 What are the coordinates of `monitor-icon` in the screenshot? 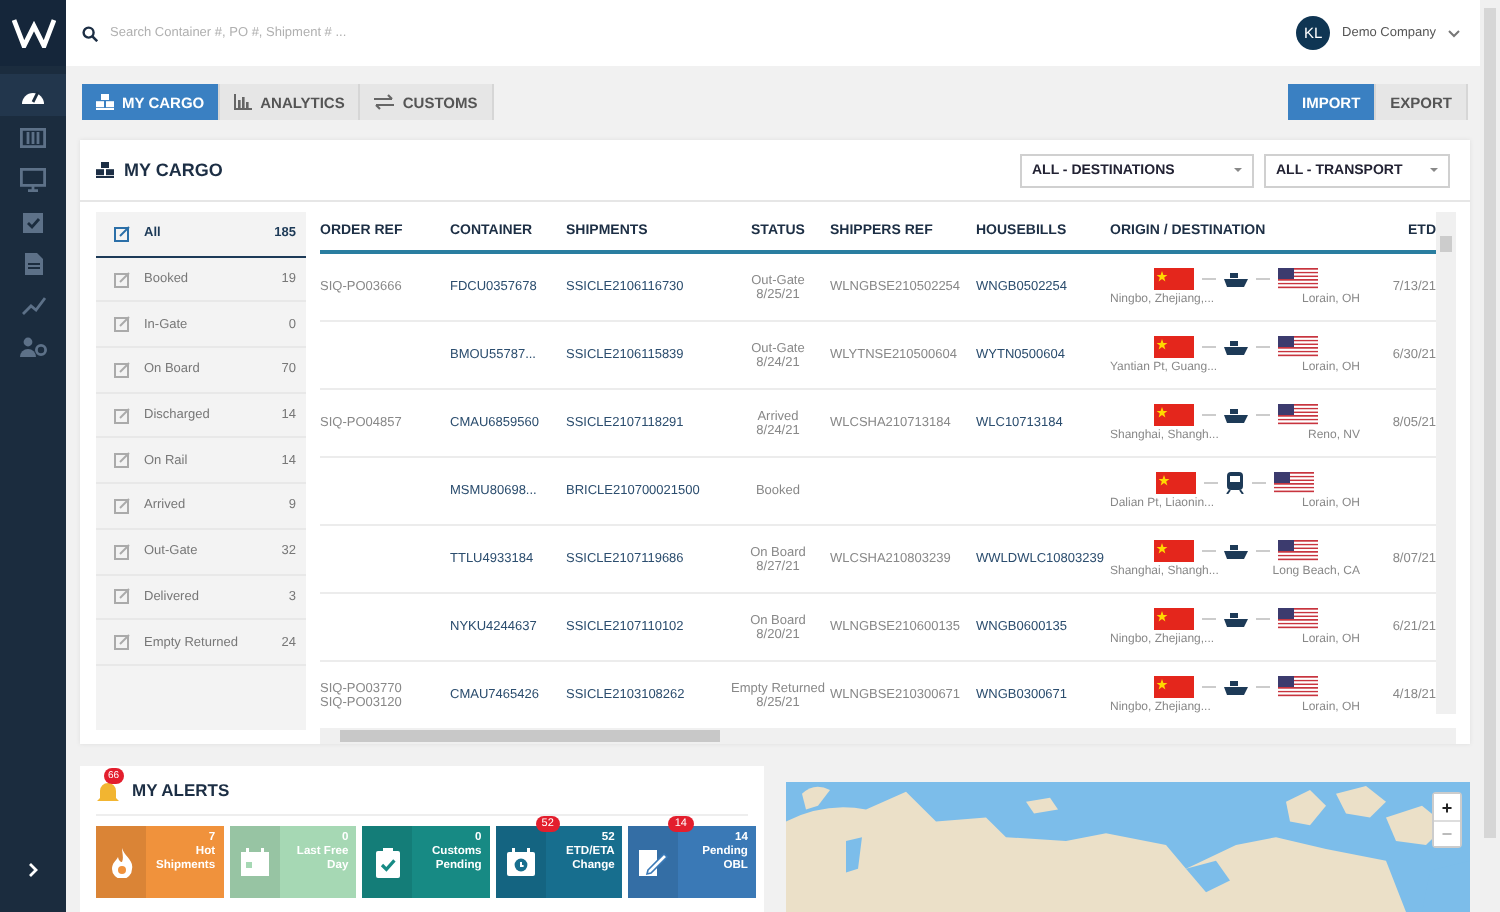 It's located at (33, 179).